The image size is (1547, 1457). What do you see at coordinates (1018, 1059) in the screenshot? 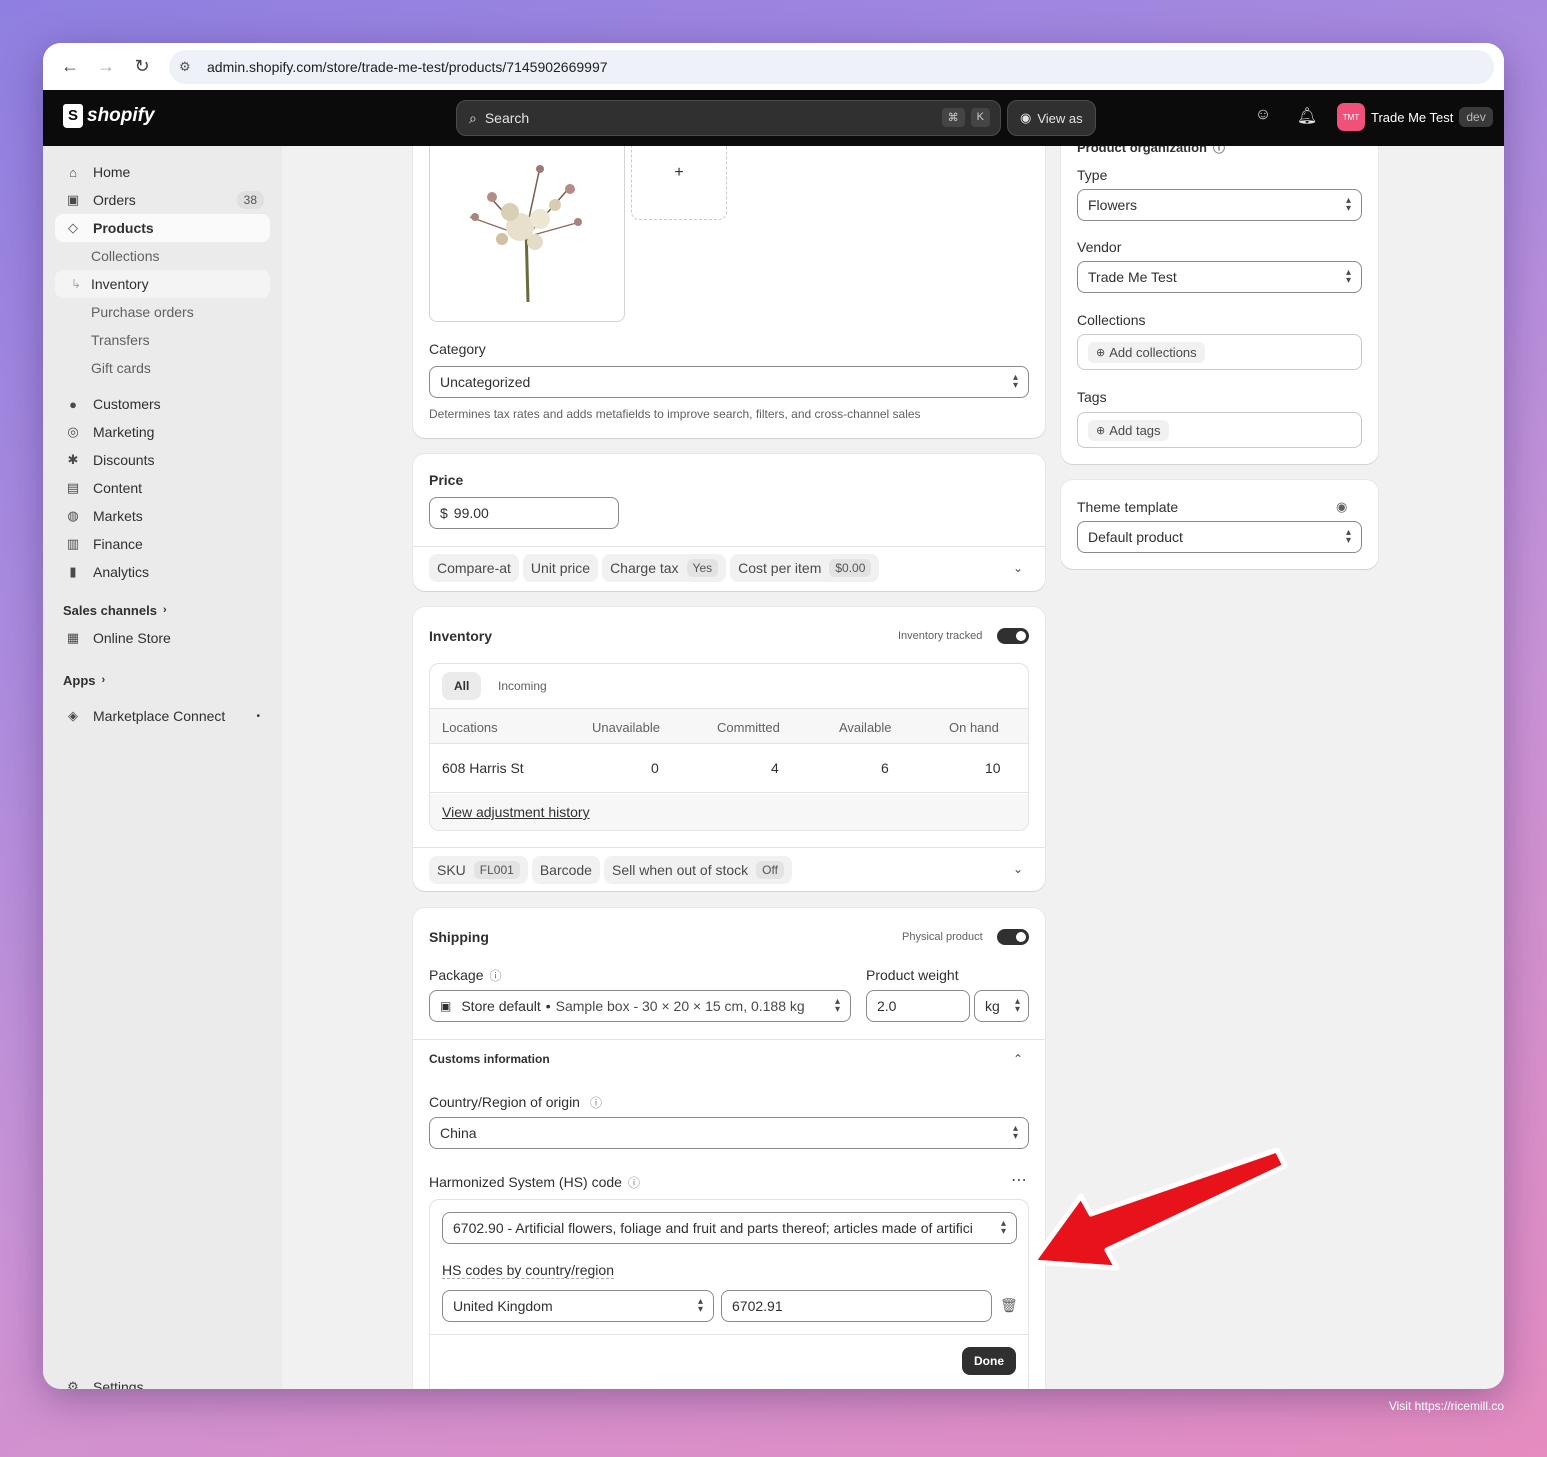
I see `chevron-up-icon: ⌃` at bounding box center [1018, 1059].